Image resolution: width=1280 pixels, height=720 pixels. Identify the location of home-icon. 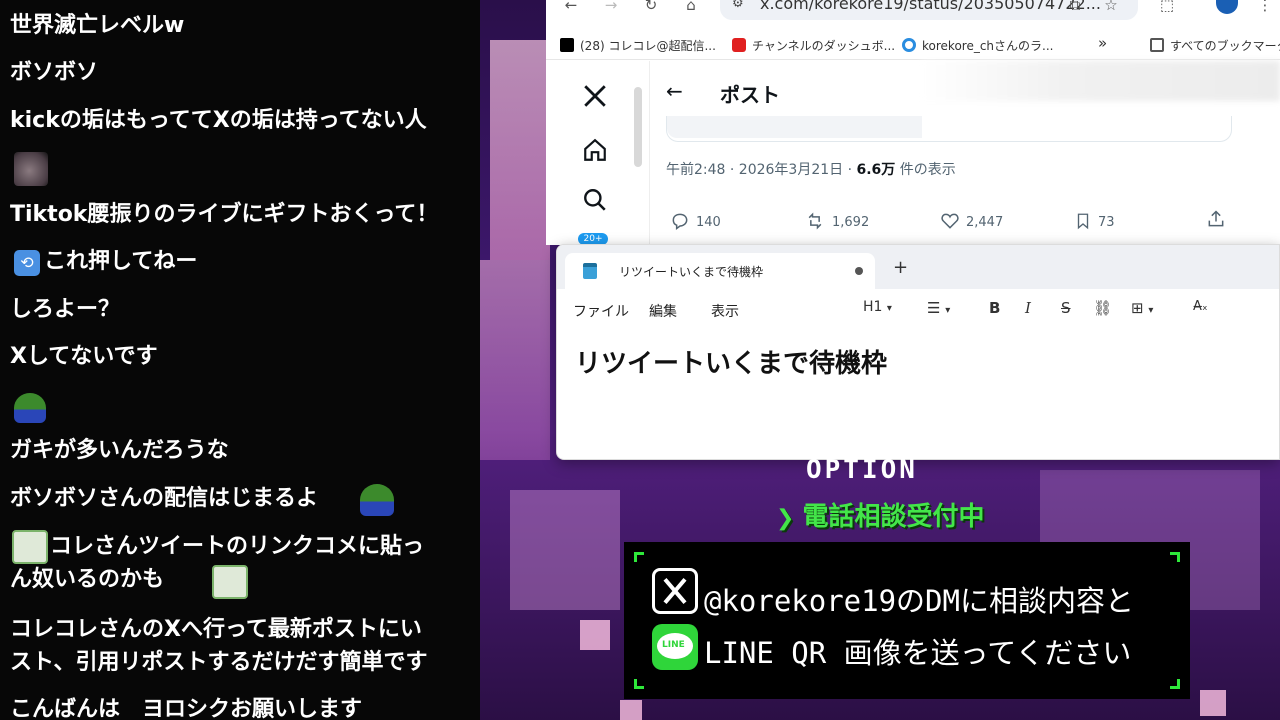
(595, 150).